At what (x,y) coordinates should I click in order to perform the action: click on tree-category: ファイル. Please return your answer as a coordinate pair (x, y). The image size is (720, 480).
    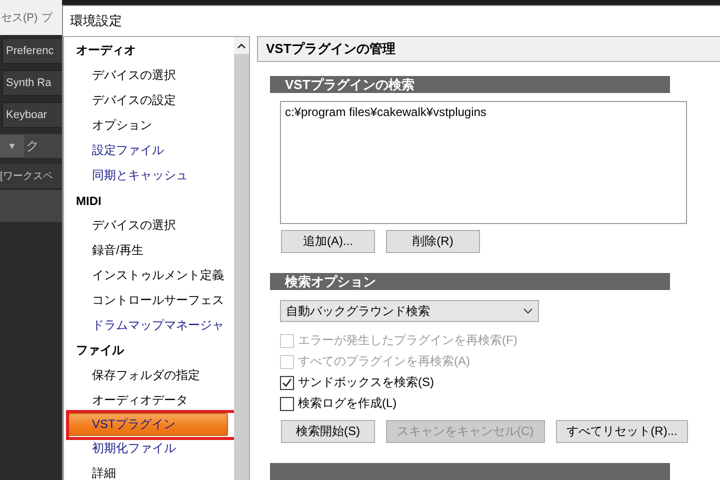
    Looking at the image, I should click on (149, 350).